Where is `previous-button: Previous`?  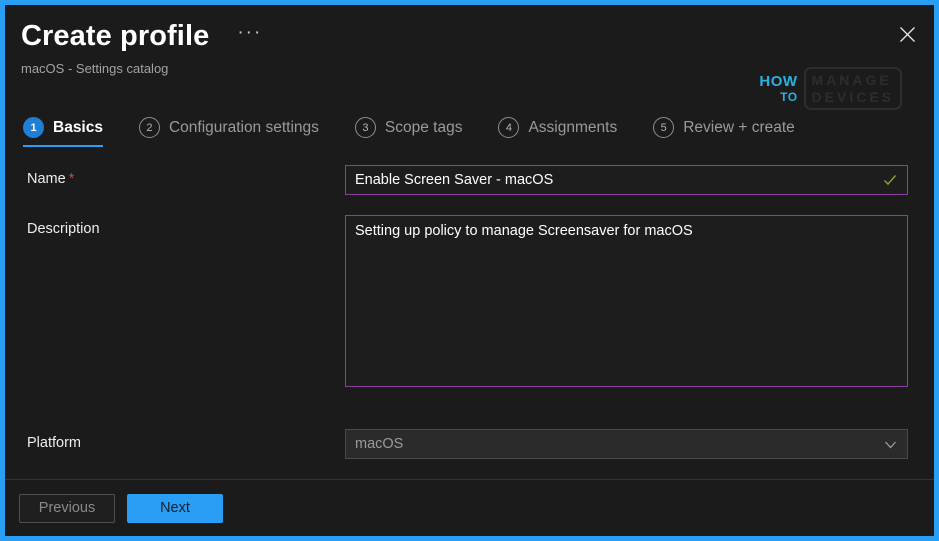
previous-button: Previous is located at coordinates (67, 508).